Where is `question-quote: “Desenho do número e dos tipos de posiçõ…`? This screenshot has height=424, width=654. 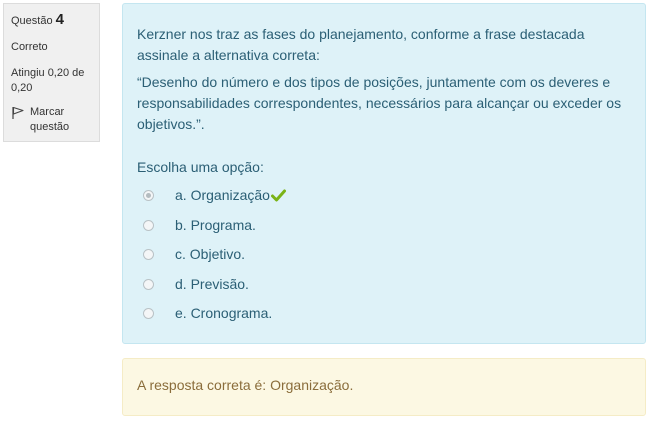
question-quote: “Desenho do número e dos tipos de posiçõ… is located at coordinates (379, 103).